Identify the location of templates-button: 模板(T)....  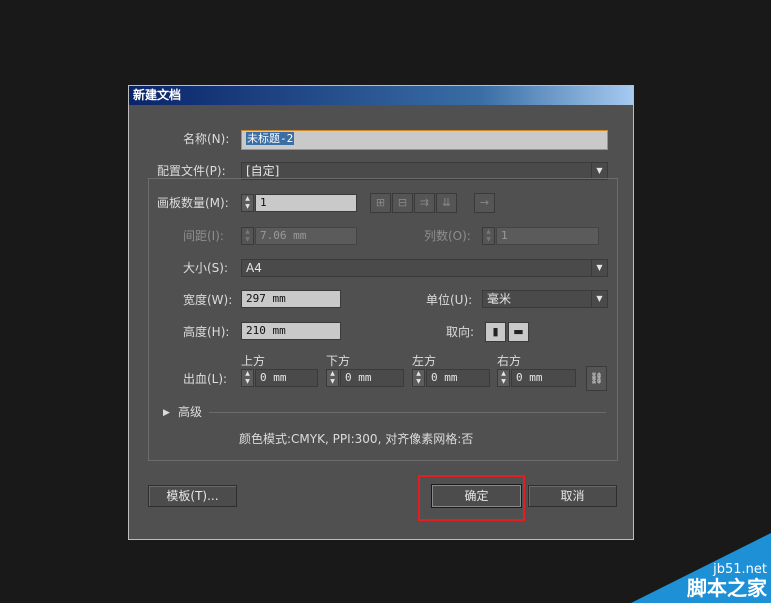
(192, 496).